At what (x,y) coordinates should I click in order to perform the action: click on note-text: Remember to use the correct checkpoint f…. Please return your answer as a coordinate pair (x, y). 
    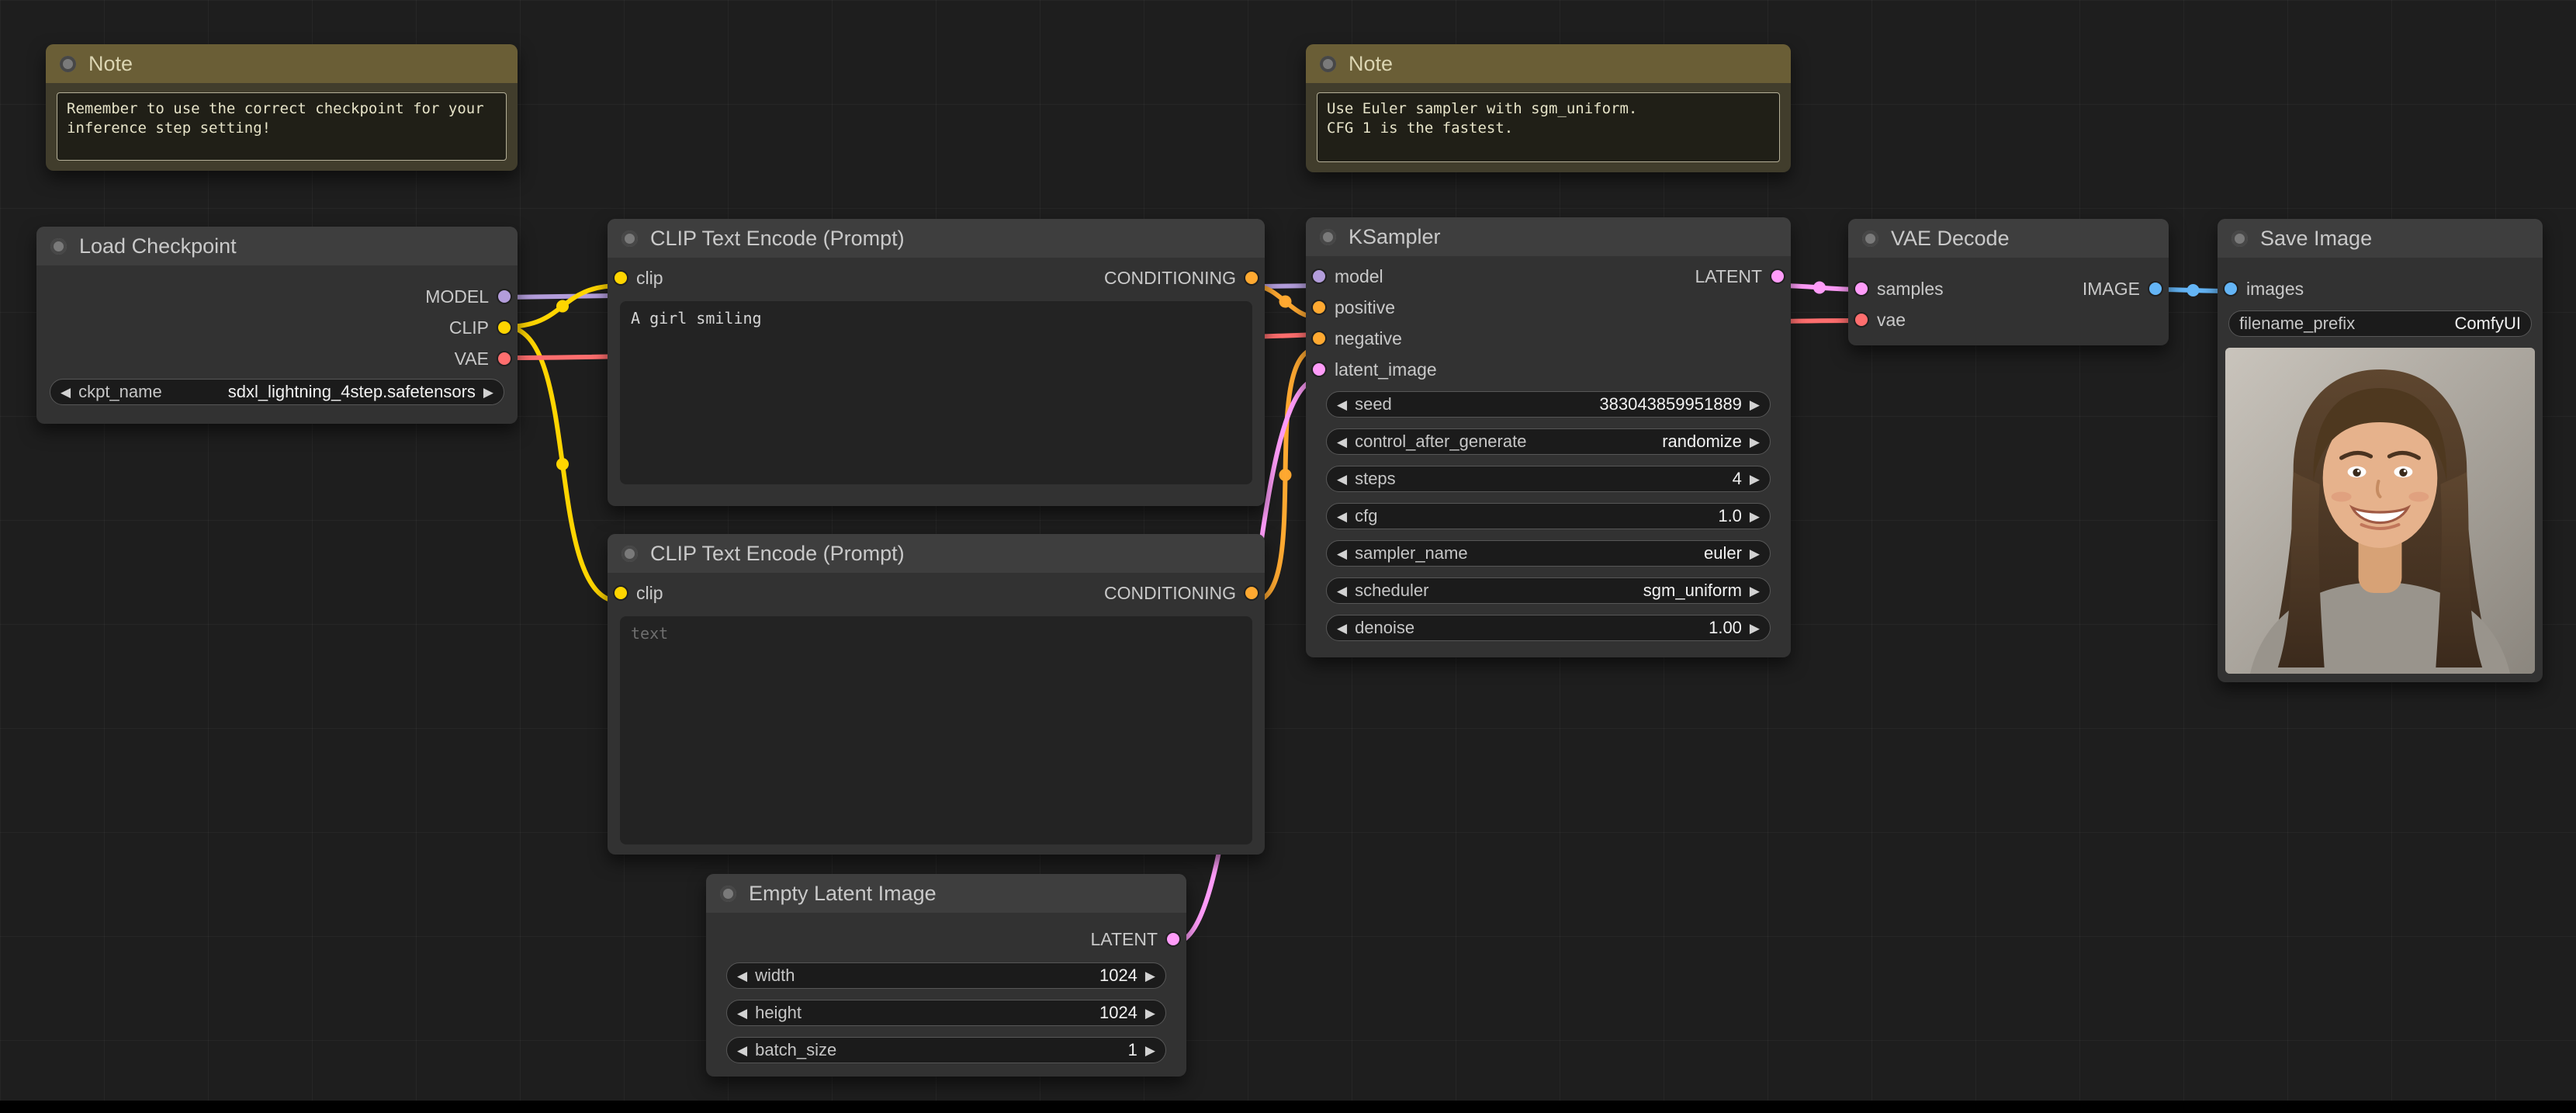
    Looking at the image, I should click on (282, 127).